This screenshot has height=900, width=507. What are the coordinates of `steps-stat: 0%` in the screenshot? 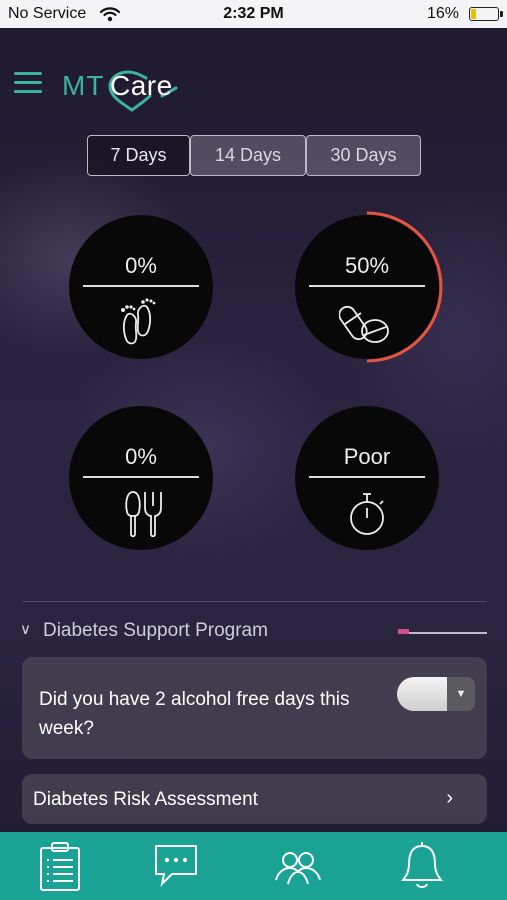 It's located at (141, 287).